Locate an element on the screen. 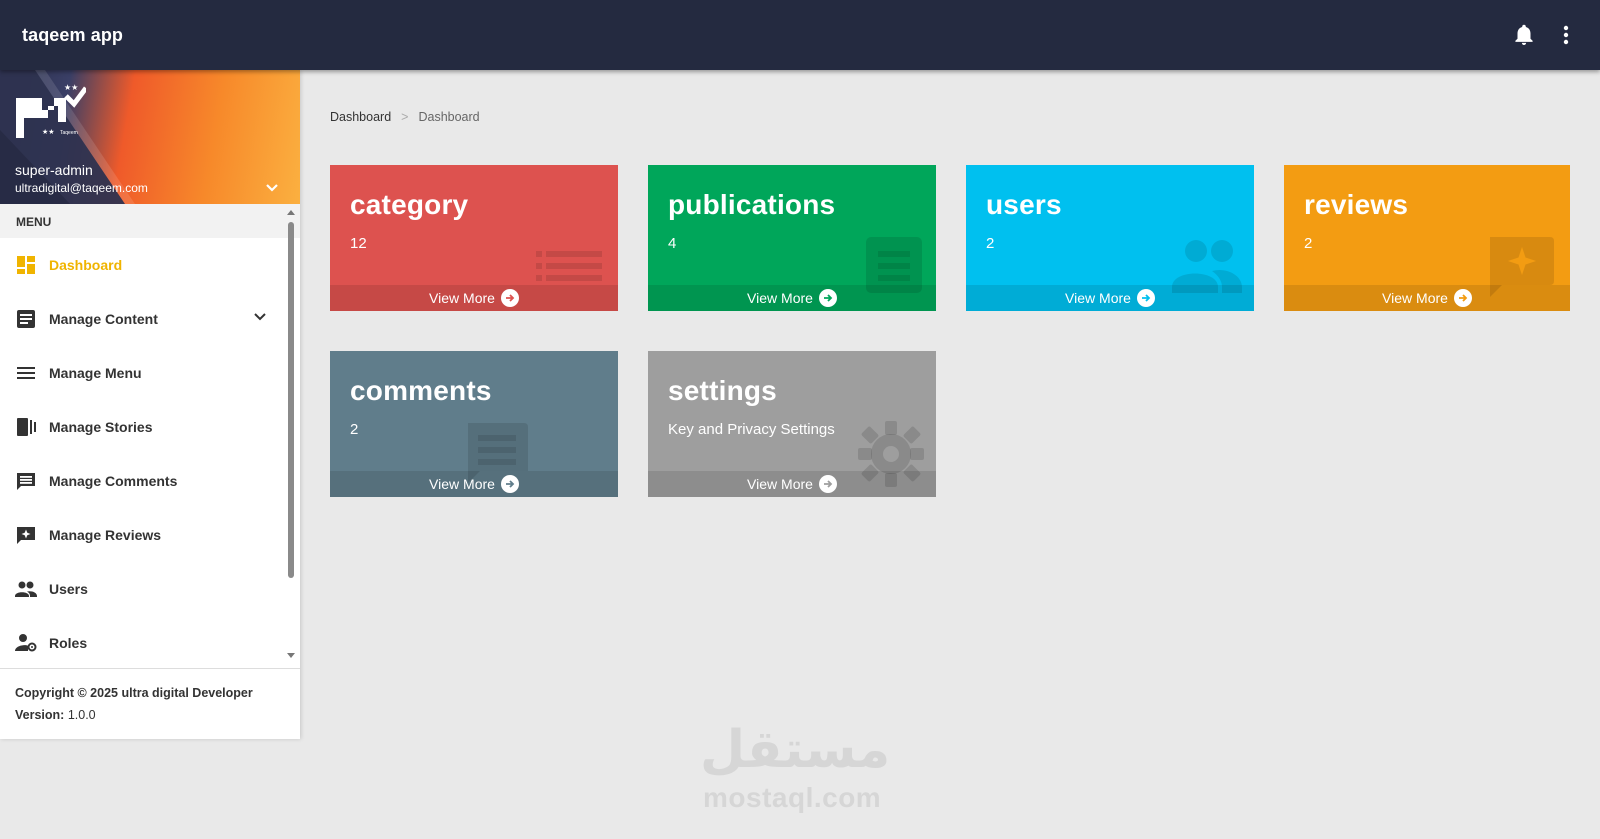 Image resolution: width=1600 pixels, height=839 pixels. scroll-up-icon is located at coordinates (291, 212).